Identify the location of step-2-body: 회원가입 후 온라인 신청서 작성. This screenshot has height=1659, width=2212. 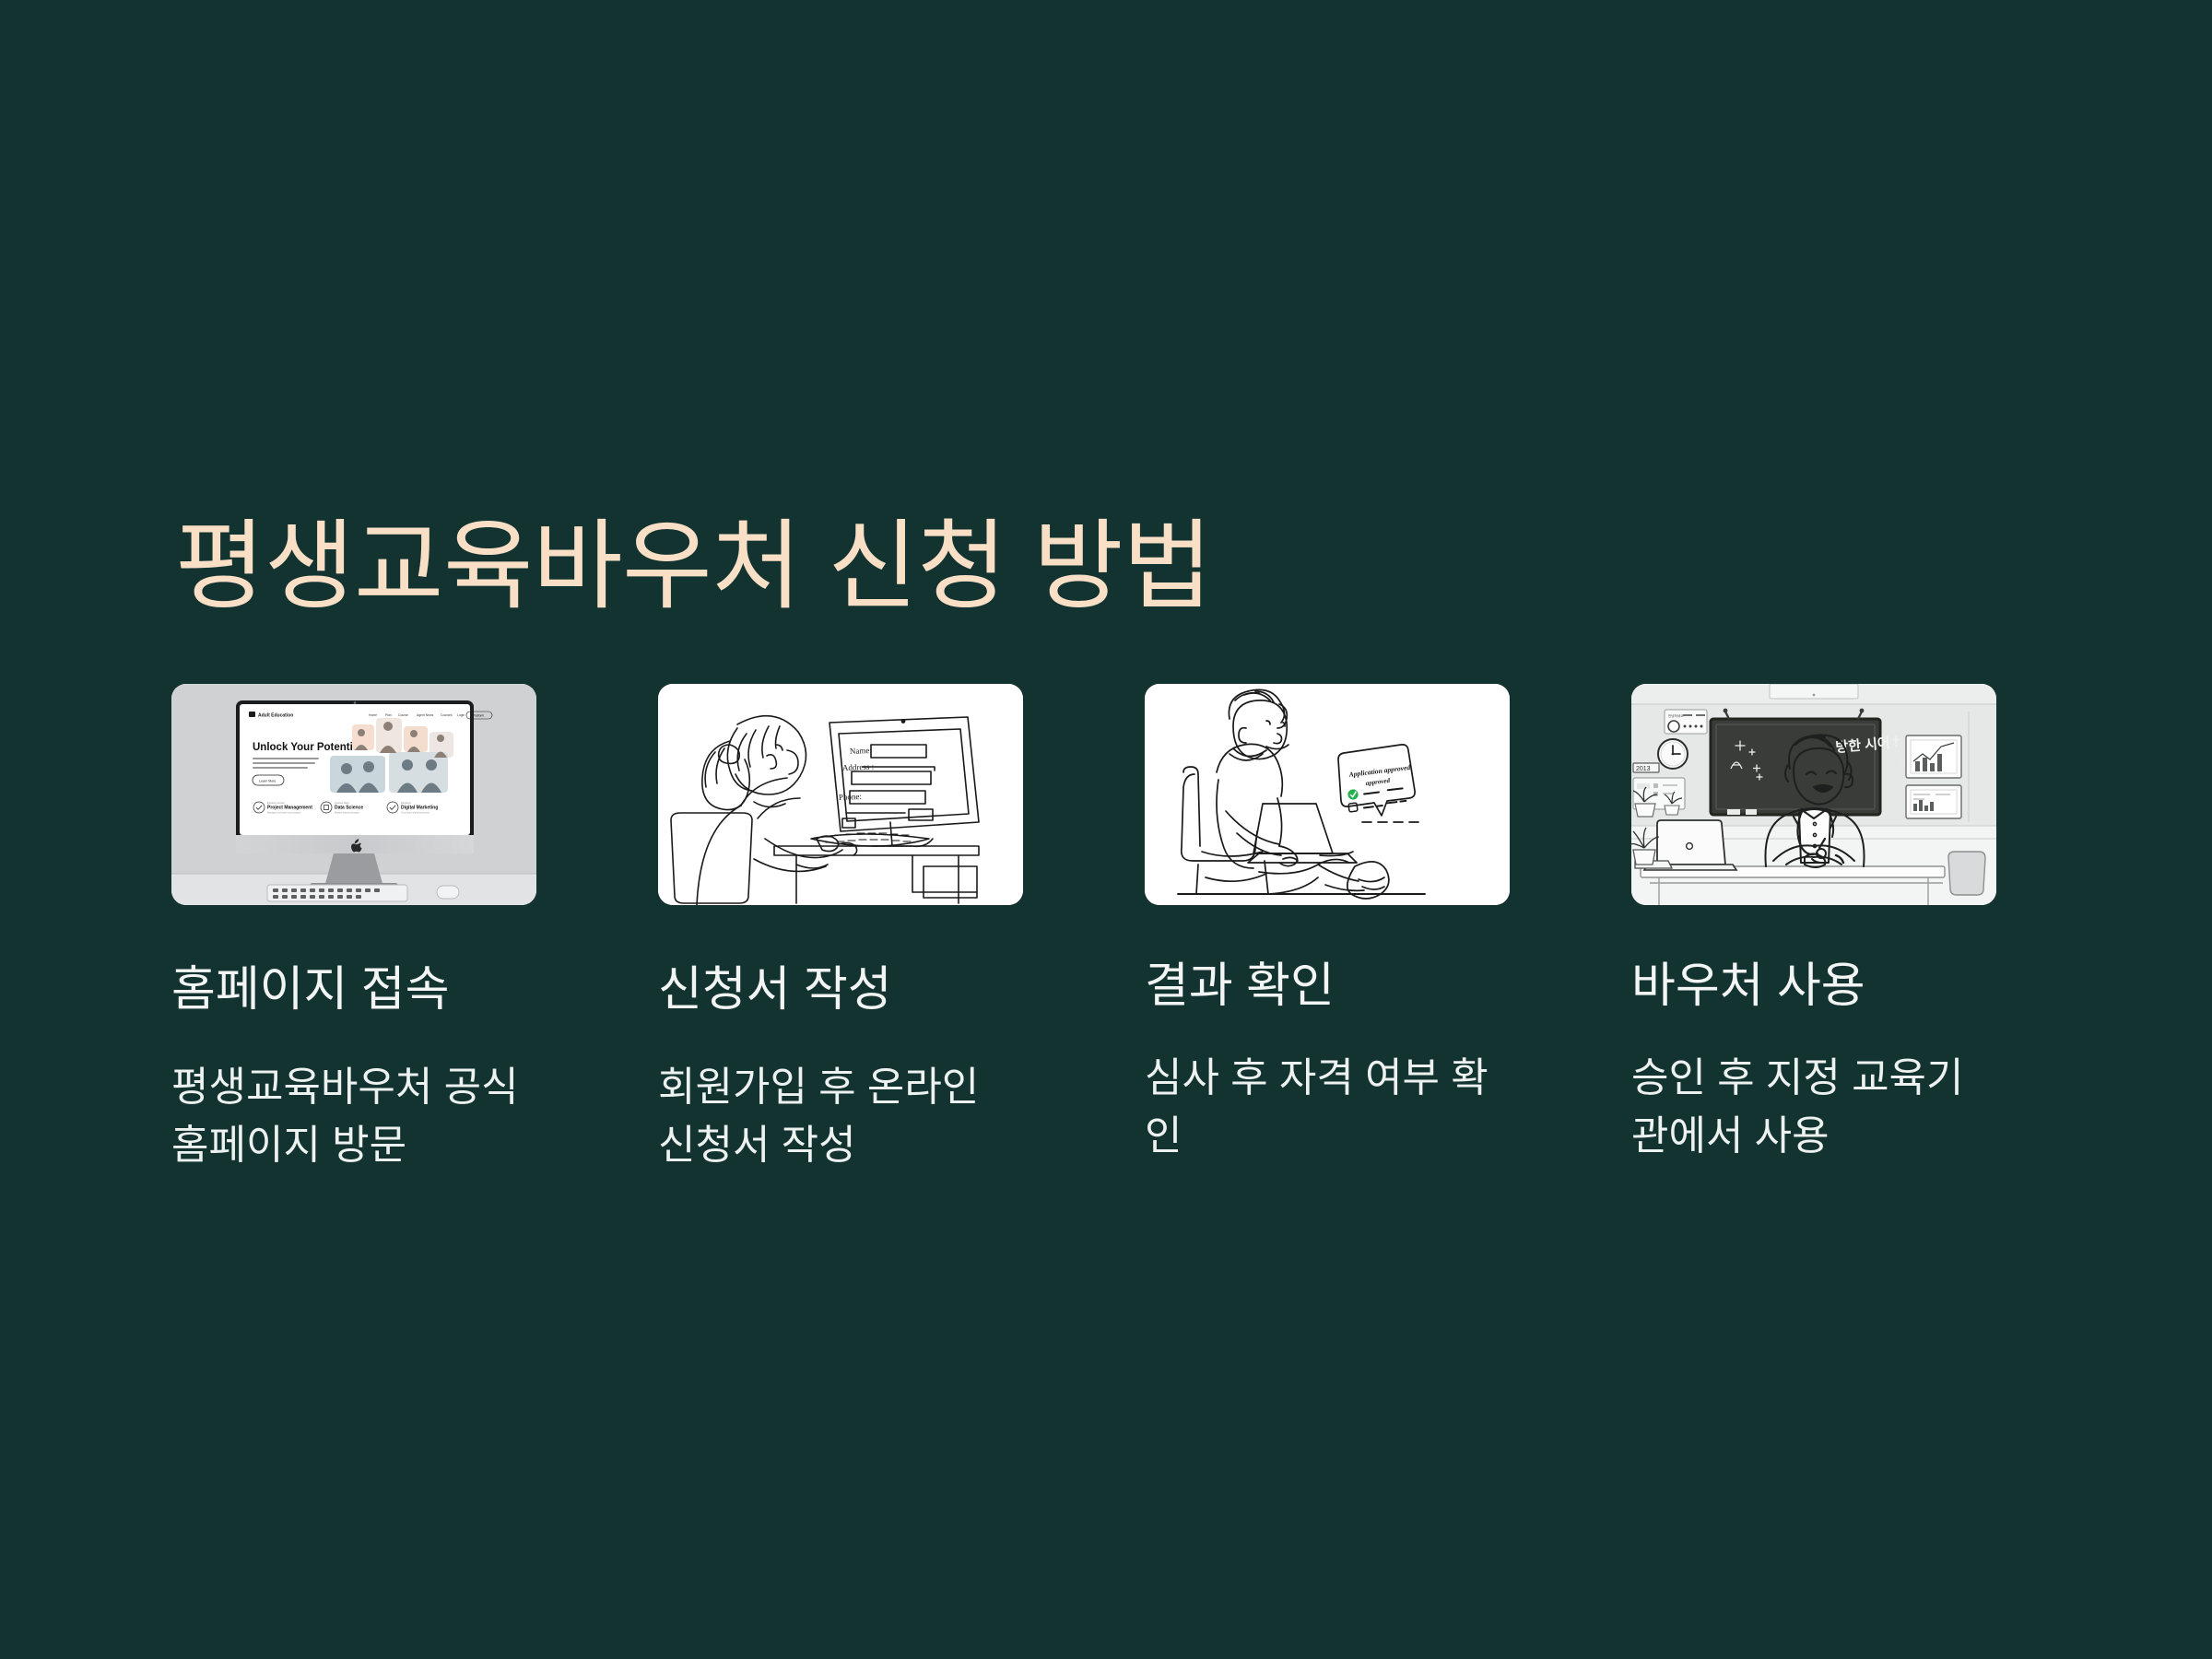
(819, 1116).